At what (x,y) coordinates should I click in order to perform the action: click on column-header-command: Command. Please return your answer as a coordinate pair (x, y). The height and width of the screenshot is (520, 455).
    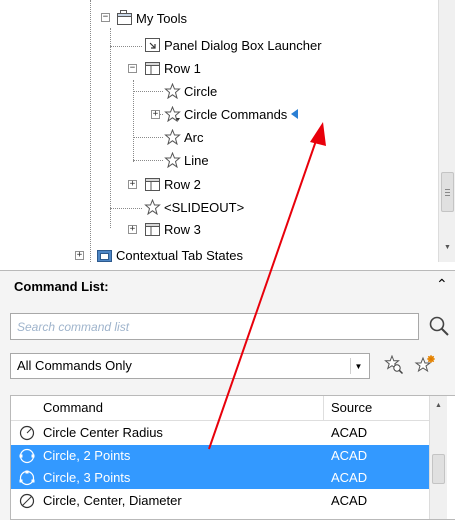
    Looking at the image, I should click on (73, 407).